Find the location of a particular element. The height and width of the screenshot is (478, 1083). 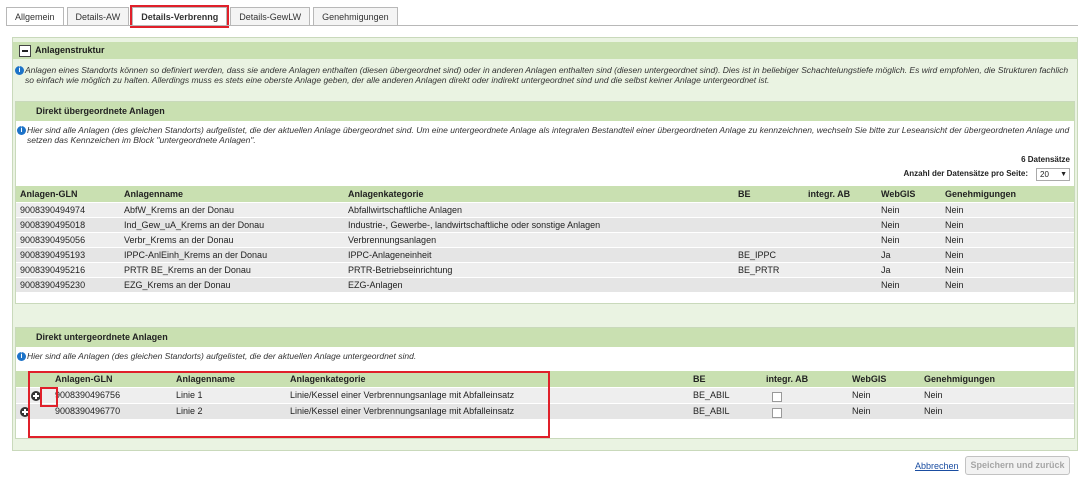

save-and-back-button: Speichern und zurück is located at coordinates (1017, 465).